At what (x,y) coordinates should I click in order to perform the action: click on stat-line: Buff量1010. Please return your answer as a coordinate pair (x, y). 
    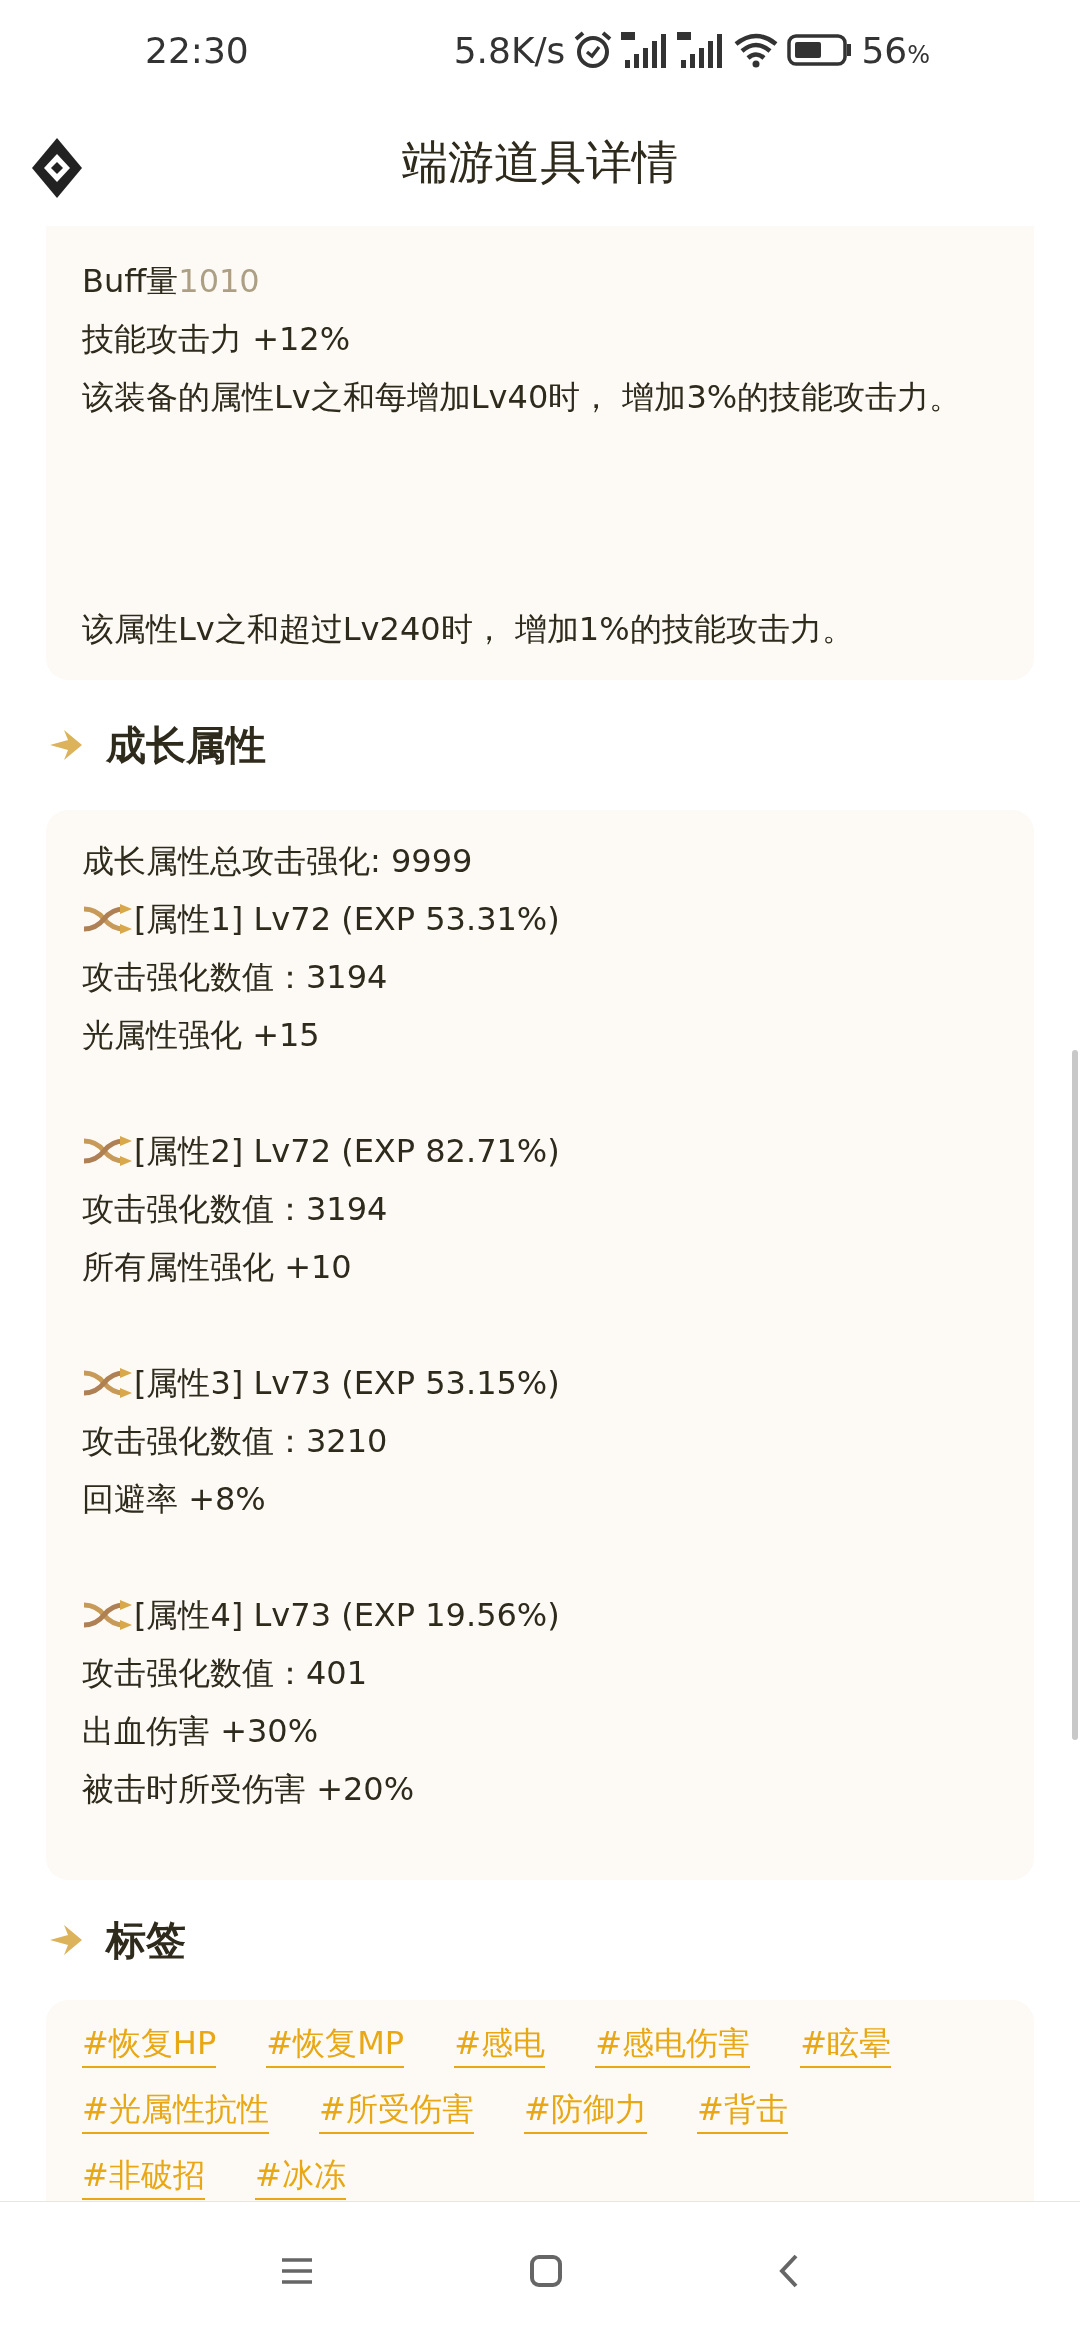
    Looking at the image, I should click on (171, 281).